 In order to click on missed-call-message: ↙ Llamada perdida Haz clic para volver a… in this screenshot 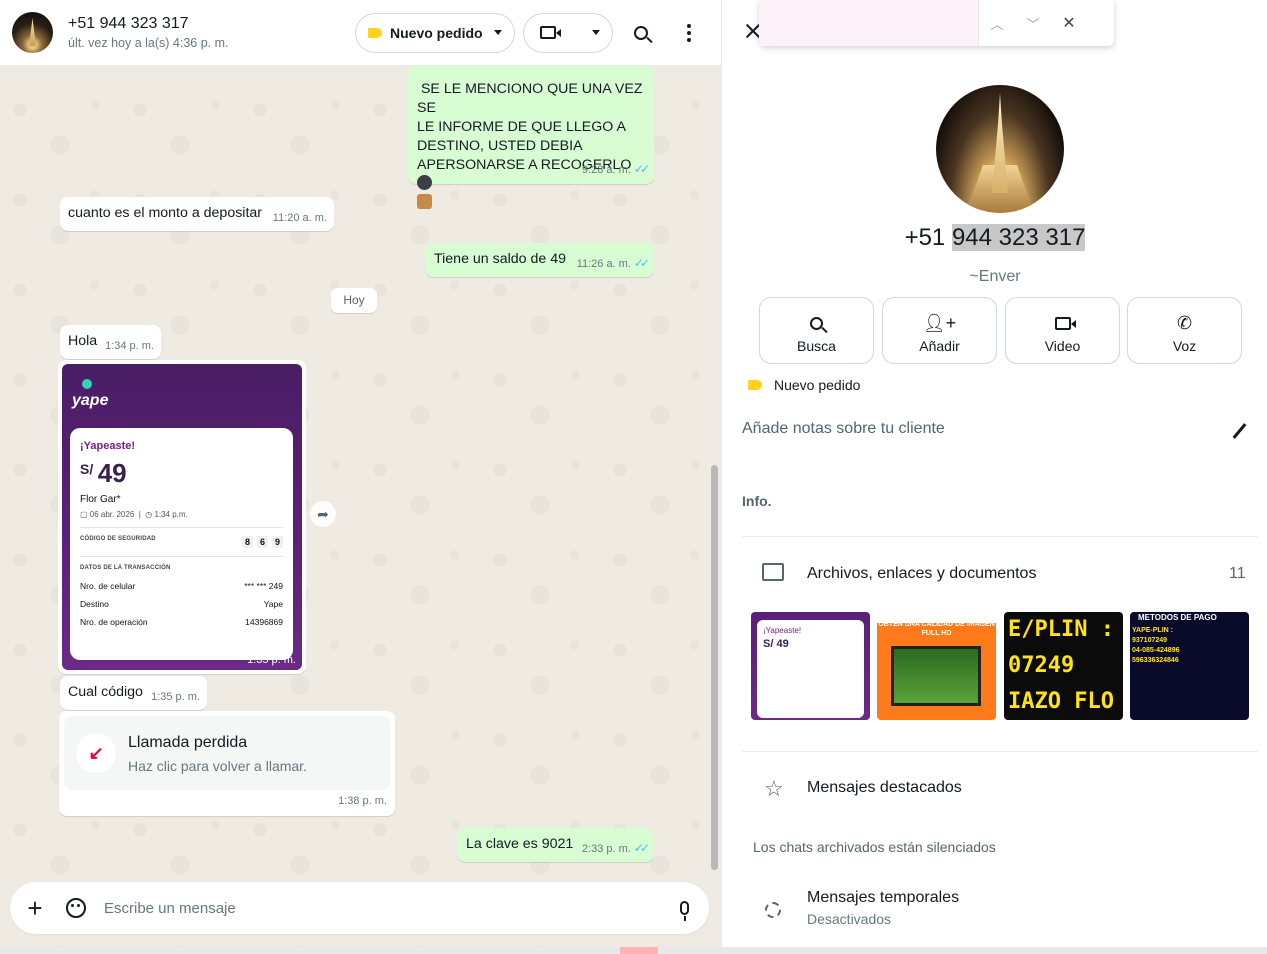, I will do `click(227, 763)`.